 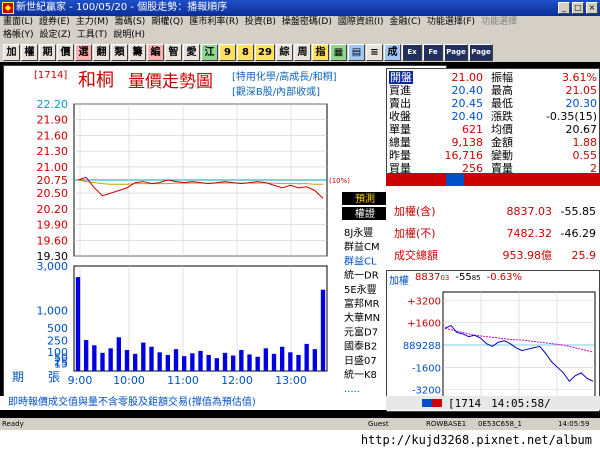 What do you see at coordinates (320, 52) in the screenshot?
I see `toolbar-button: 指` at bounding box center [320, 52].